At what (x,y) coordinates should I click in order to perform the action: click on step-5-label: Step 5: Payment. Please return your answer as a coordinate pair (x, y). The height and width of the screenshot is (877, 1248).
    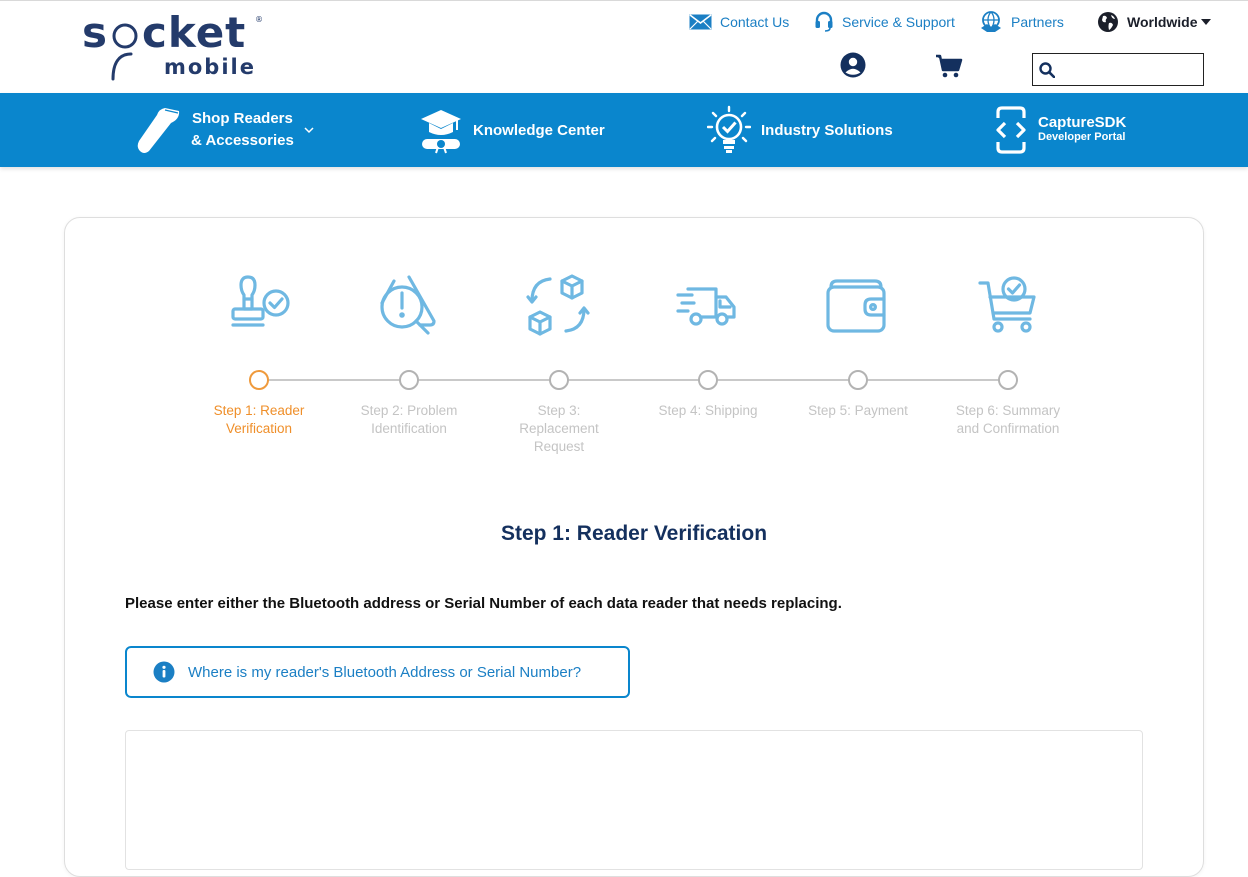
    Looking at the image, I should click on (858, 410).